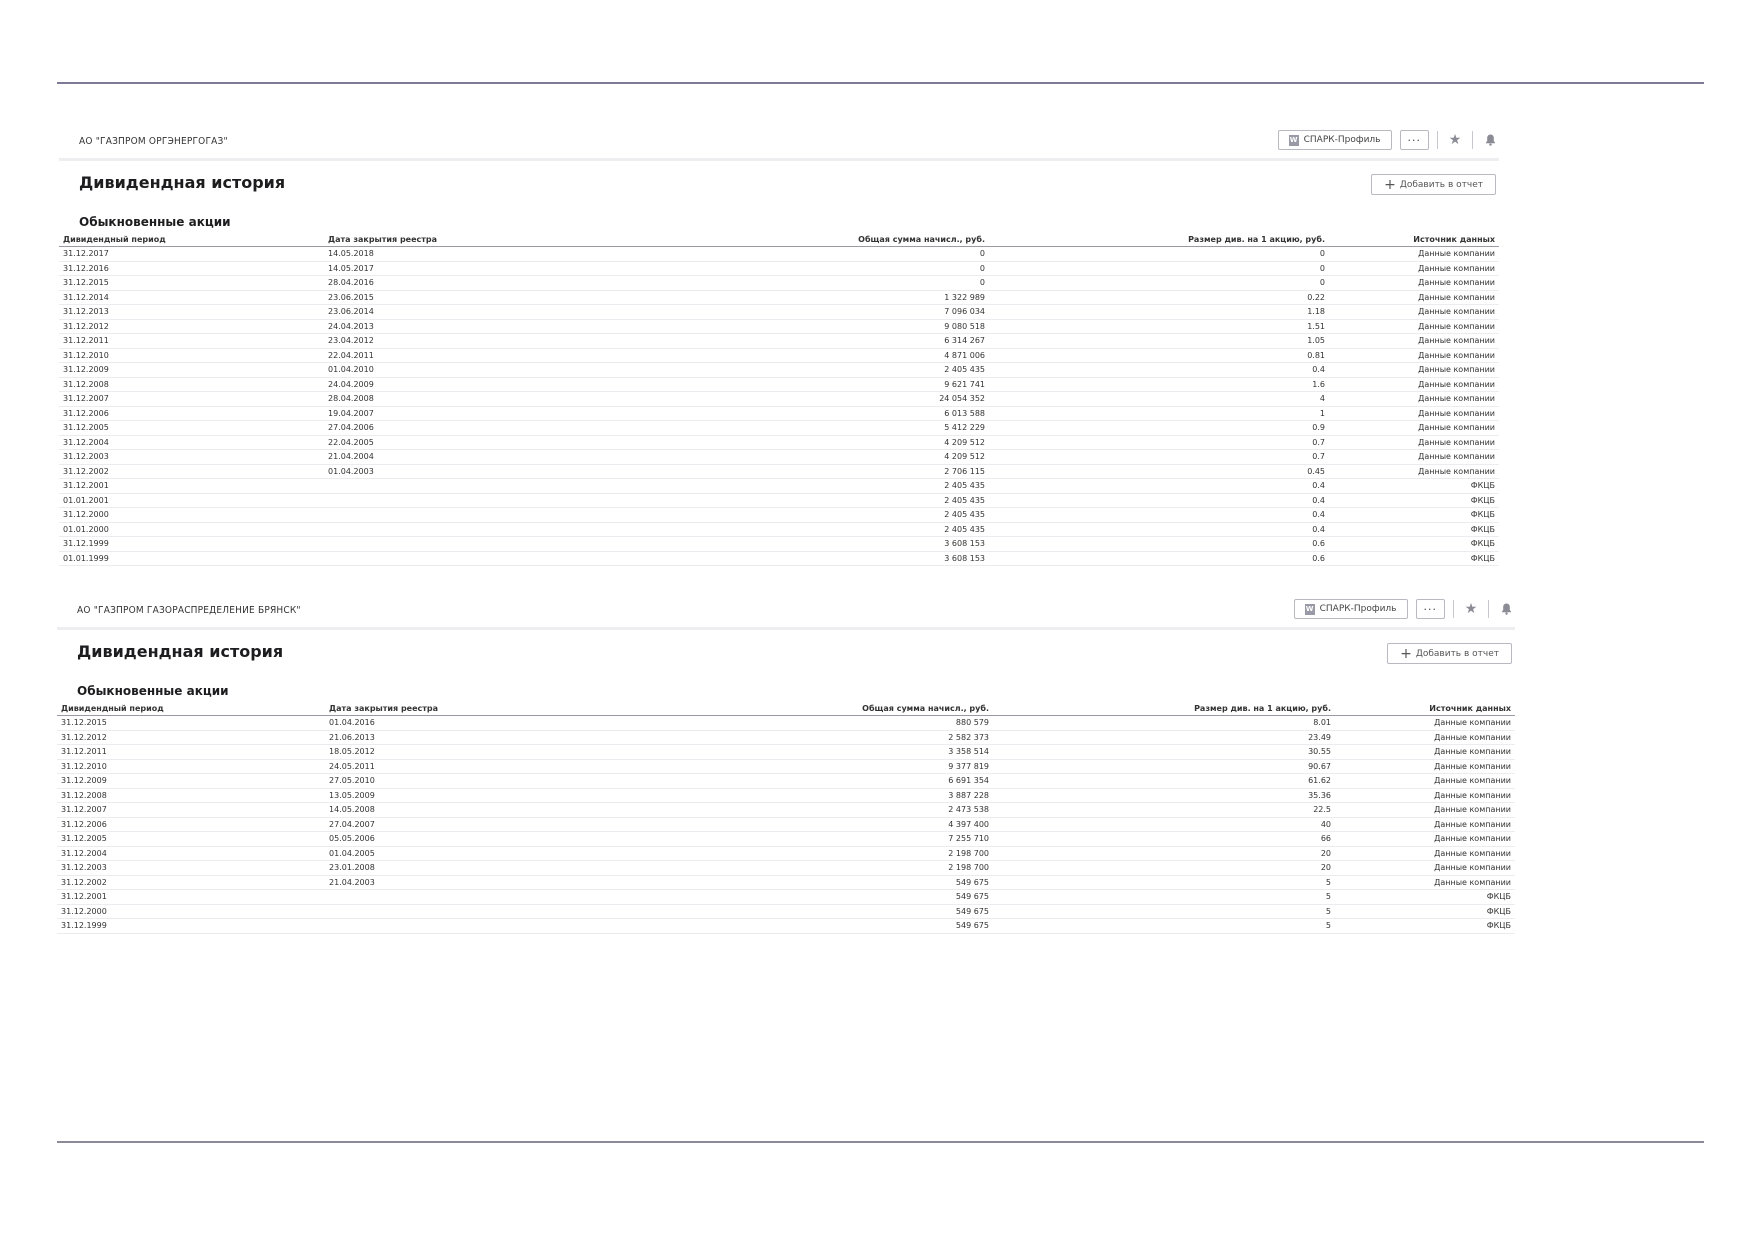  I want to click on total-amount-cell: 549 675, so click(759, 897).